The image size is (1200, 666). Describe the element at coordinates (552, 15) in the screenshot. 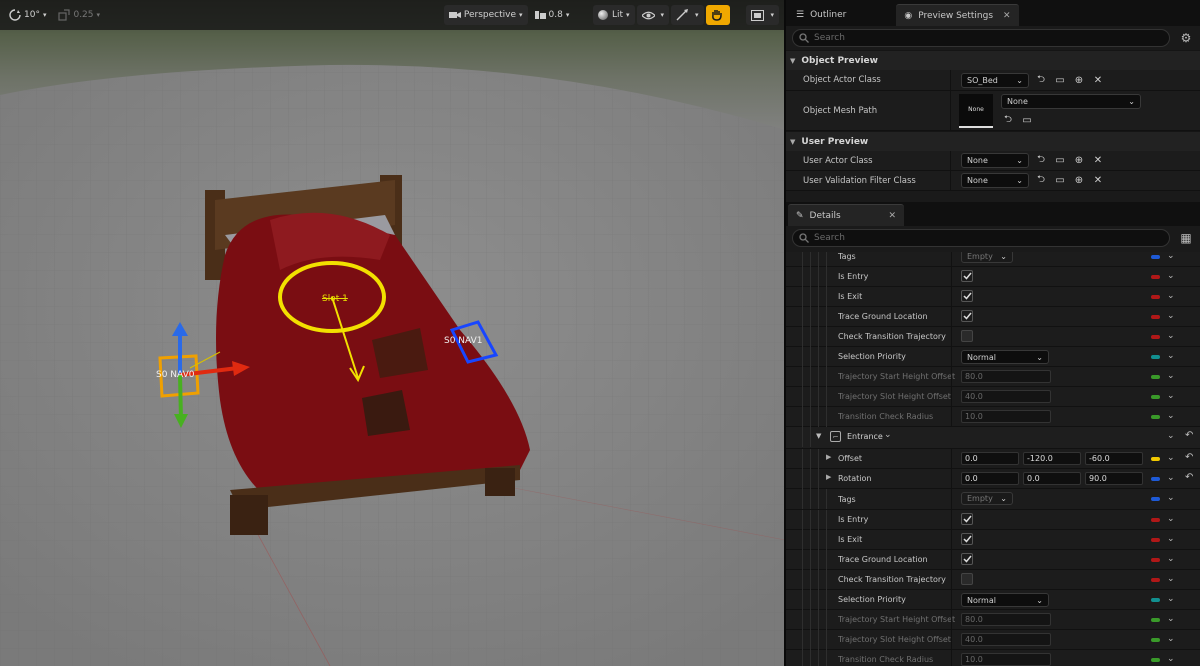

I see `camera-speed-button: 0.8 ▾` at that location.